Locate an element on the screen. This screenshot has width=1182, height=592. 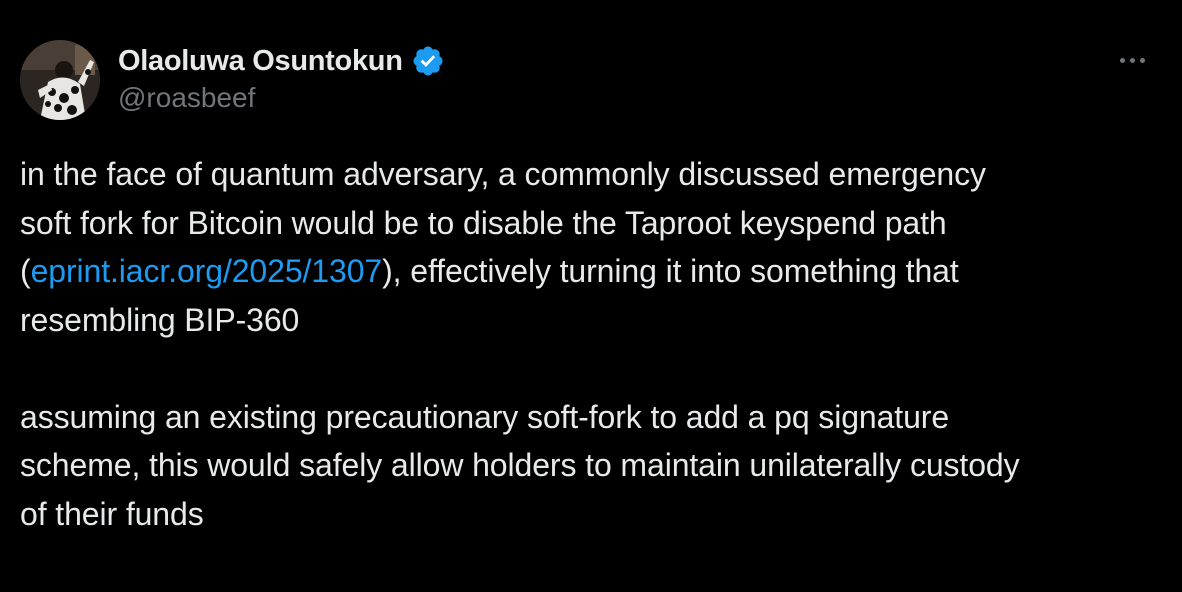
tweet-line: of their funds is located at coordinates (112, 513).